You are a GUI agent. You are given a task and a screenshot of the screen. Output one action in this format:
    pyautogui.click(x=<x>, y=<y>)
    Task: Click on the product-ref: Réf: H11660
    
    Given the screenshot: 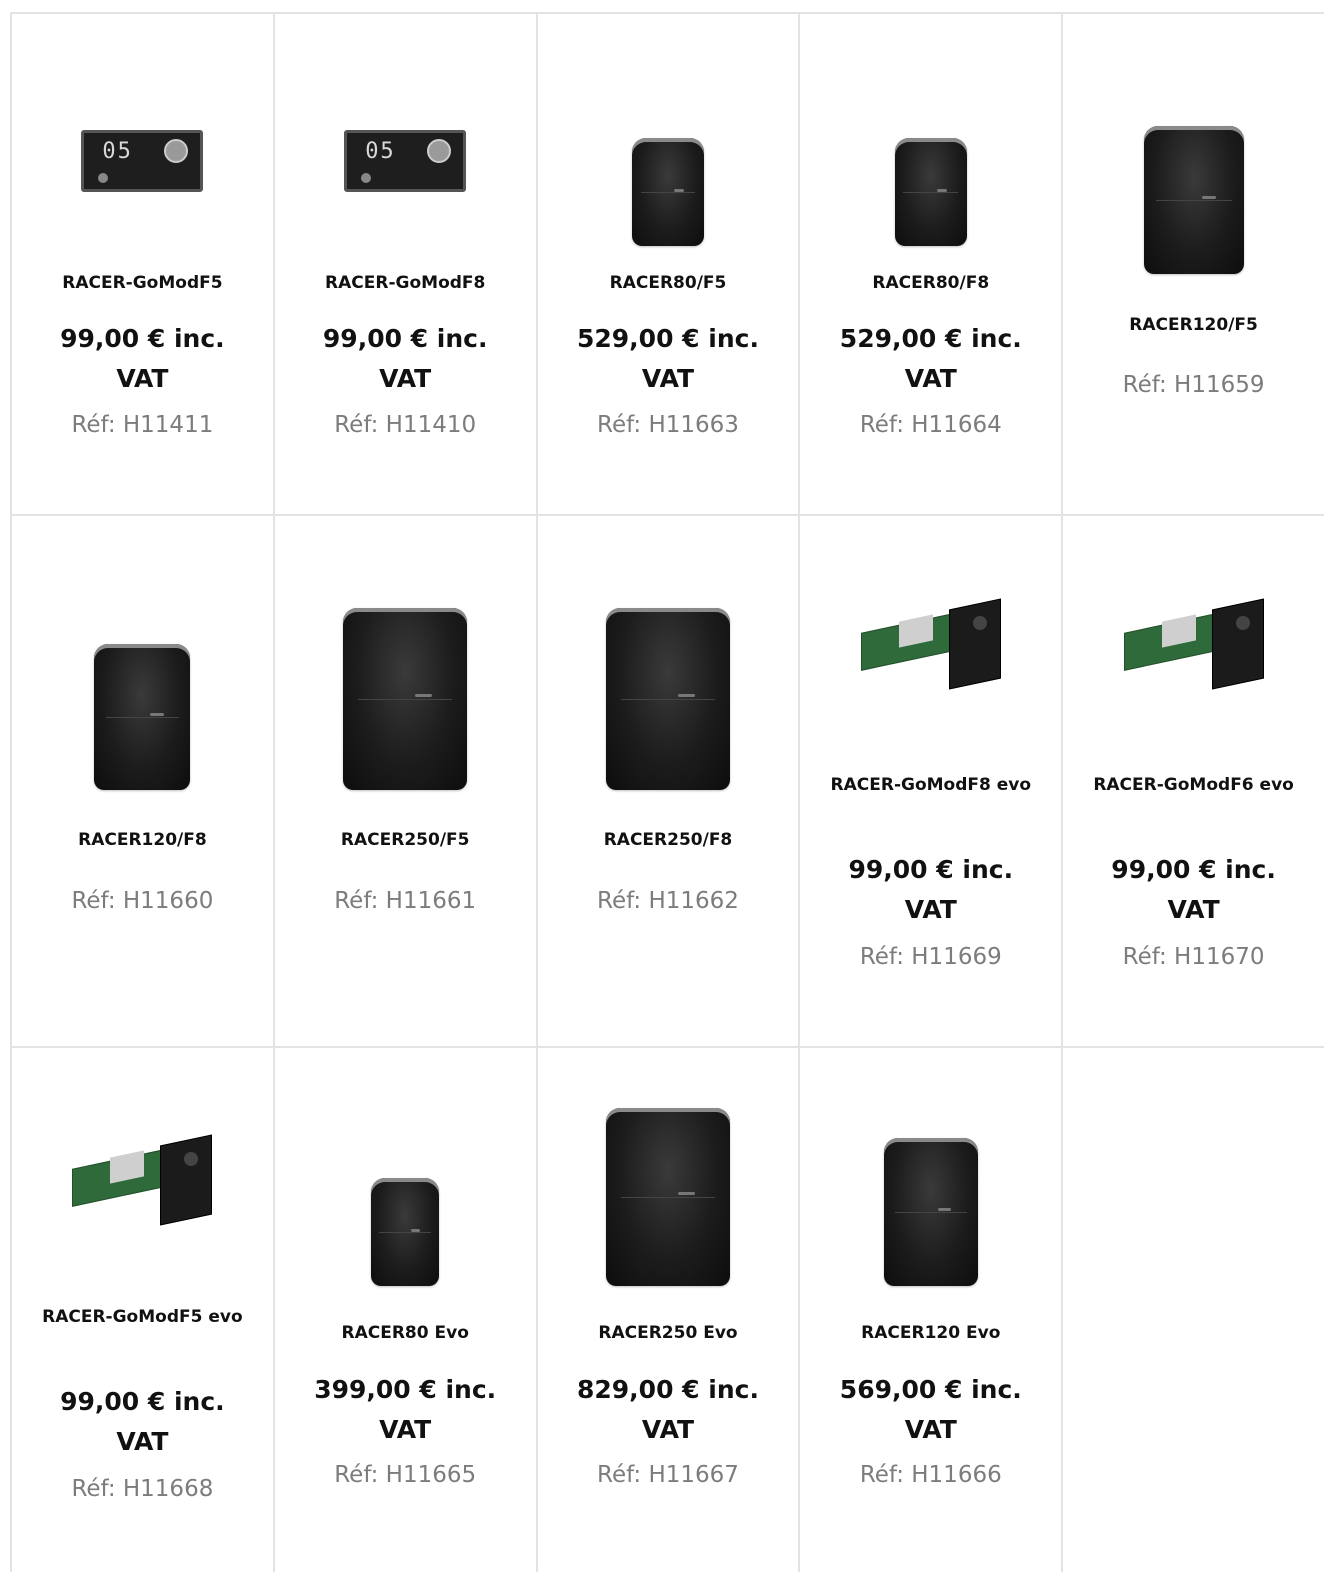 What is the action you would take?
    pyautogui.click(x=142, y=901)
    